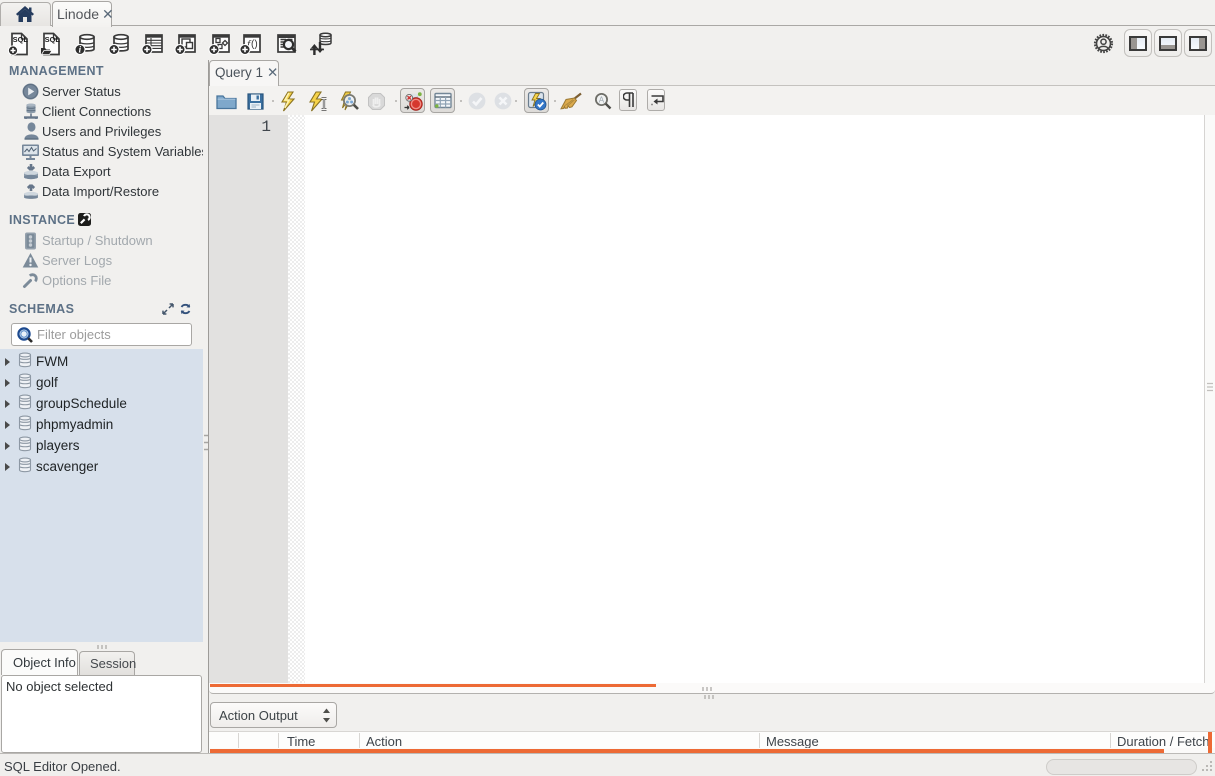 Image resolution: width=1215 pixels, height=776 pixels. What do you see at coordinates (602, 100) in the screenshot?
I see `svg-text: A` at bounding box center [602, 100].